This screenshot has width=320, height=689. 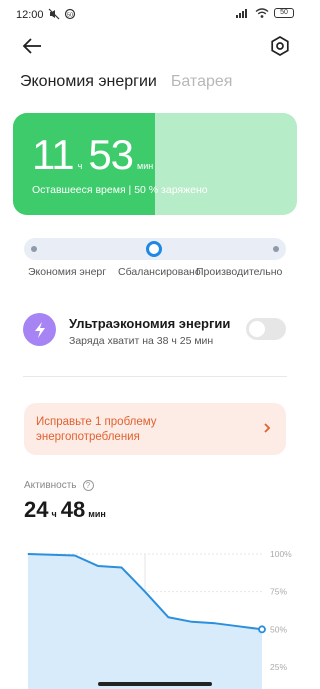 I want to click on chart-current-point, so click(x=262, y=629).